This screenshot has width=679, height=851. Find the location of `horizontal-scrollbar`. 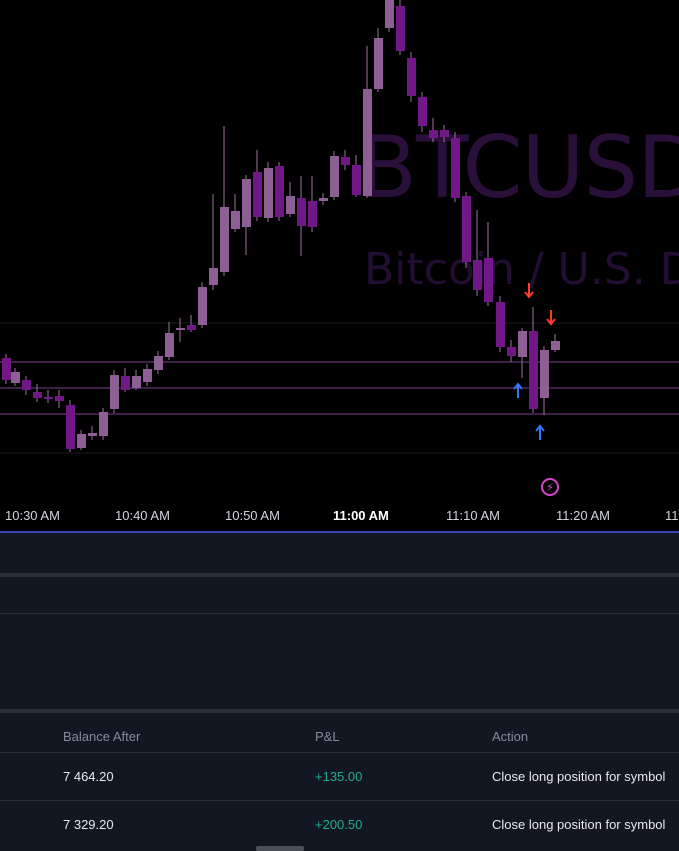

horizontal-scrollbar is located at coordinates (280, 848).